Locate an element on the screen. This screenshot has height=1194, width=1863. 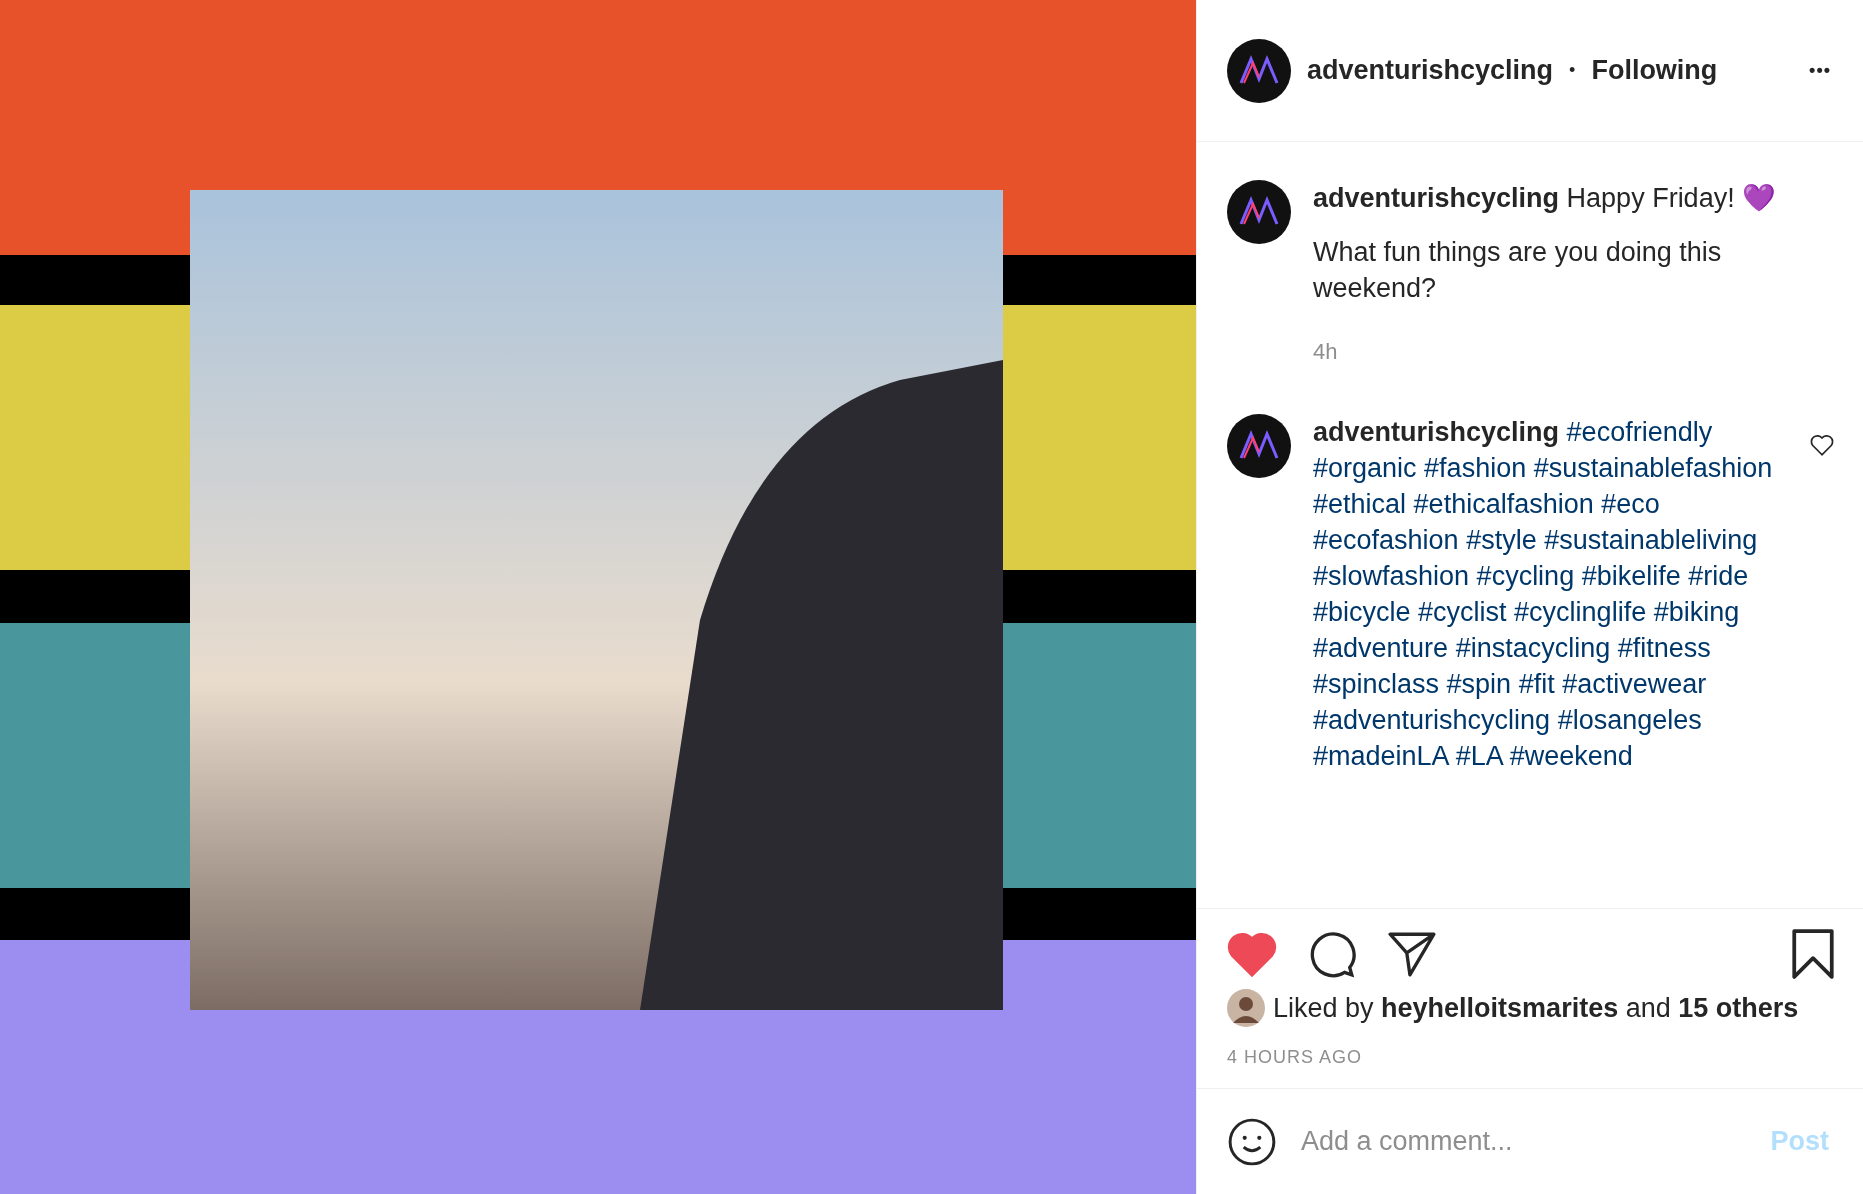
hashtag-link: #biking is located at coordinates (1696, 612).